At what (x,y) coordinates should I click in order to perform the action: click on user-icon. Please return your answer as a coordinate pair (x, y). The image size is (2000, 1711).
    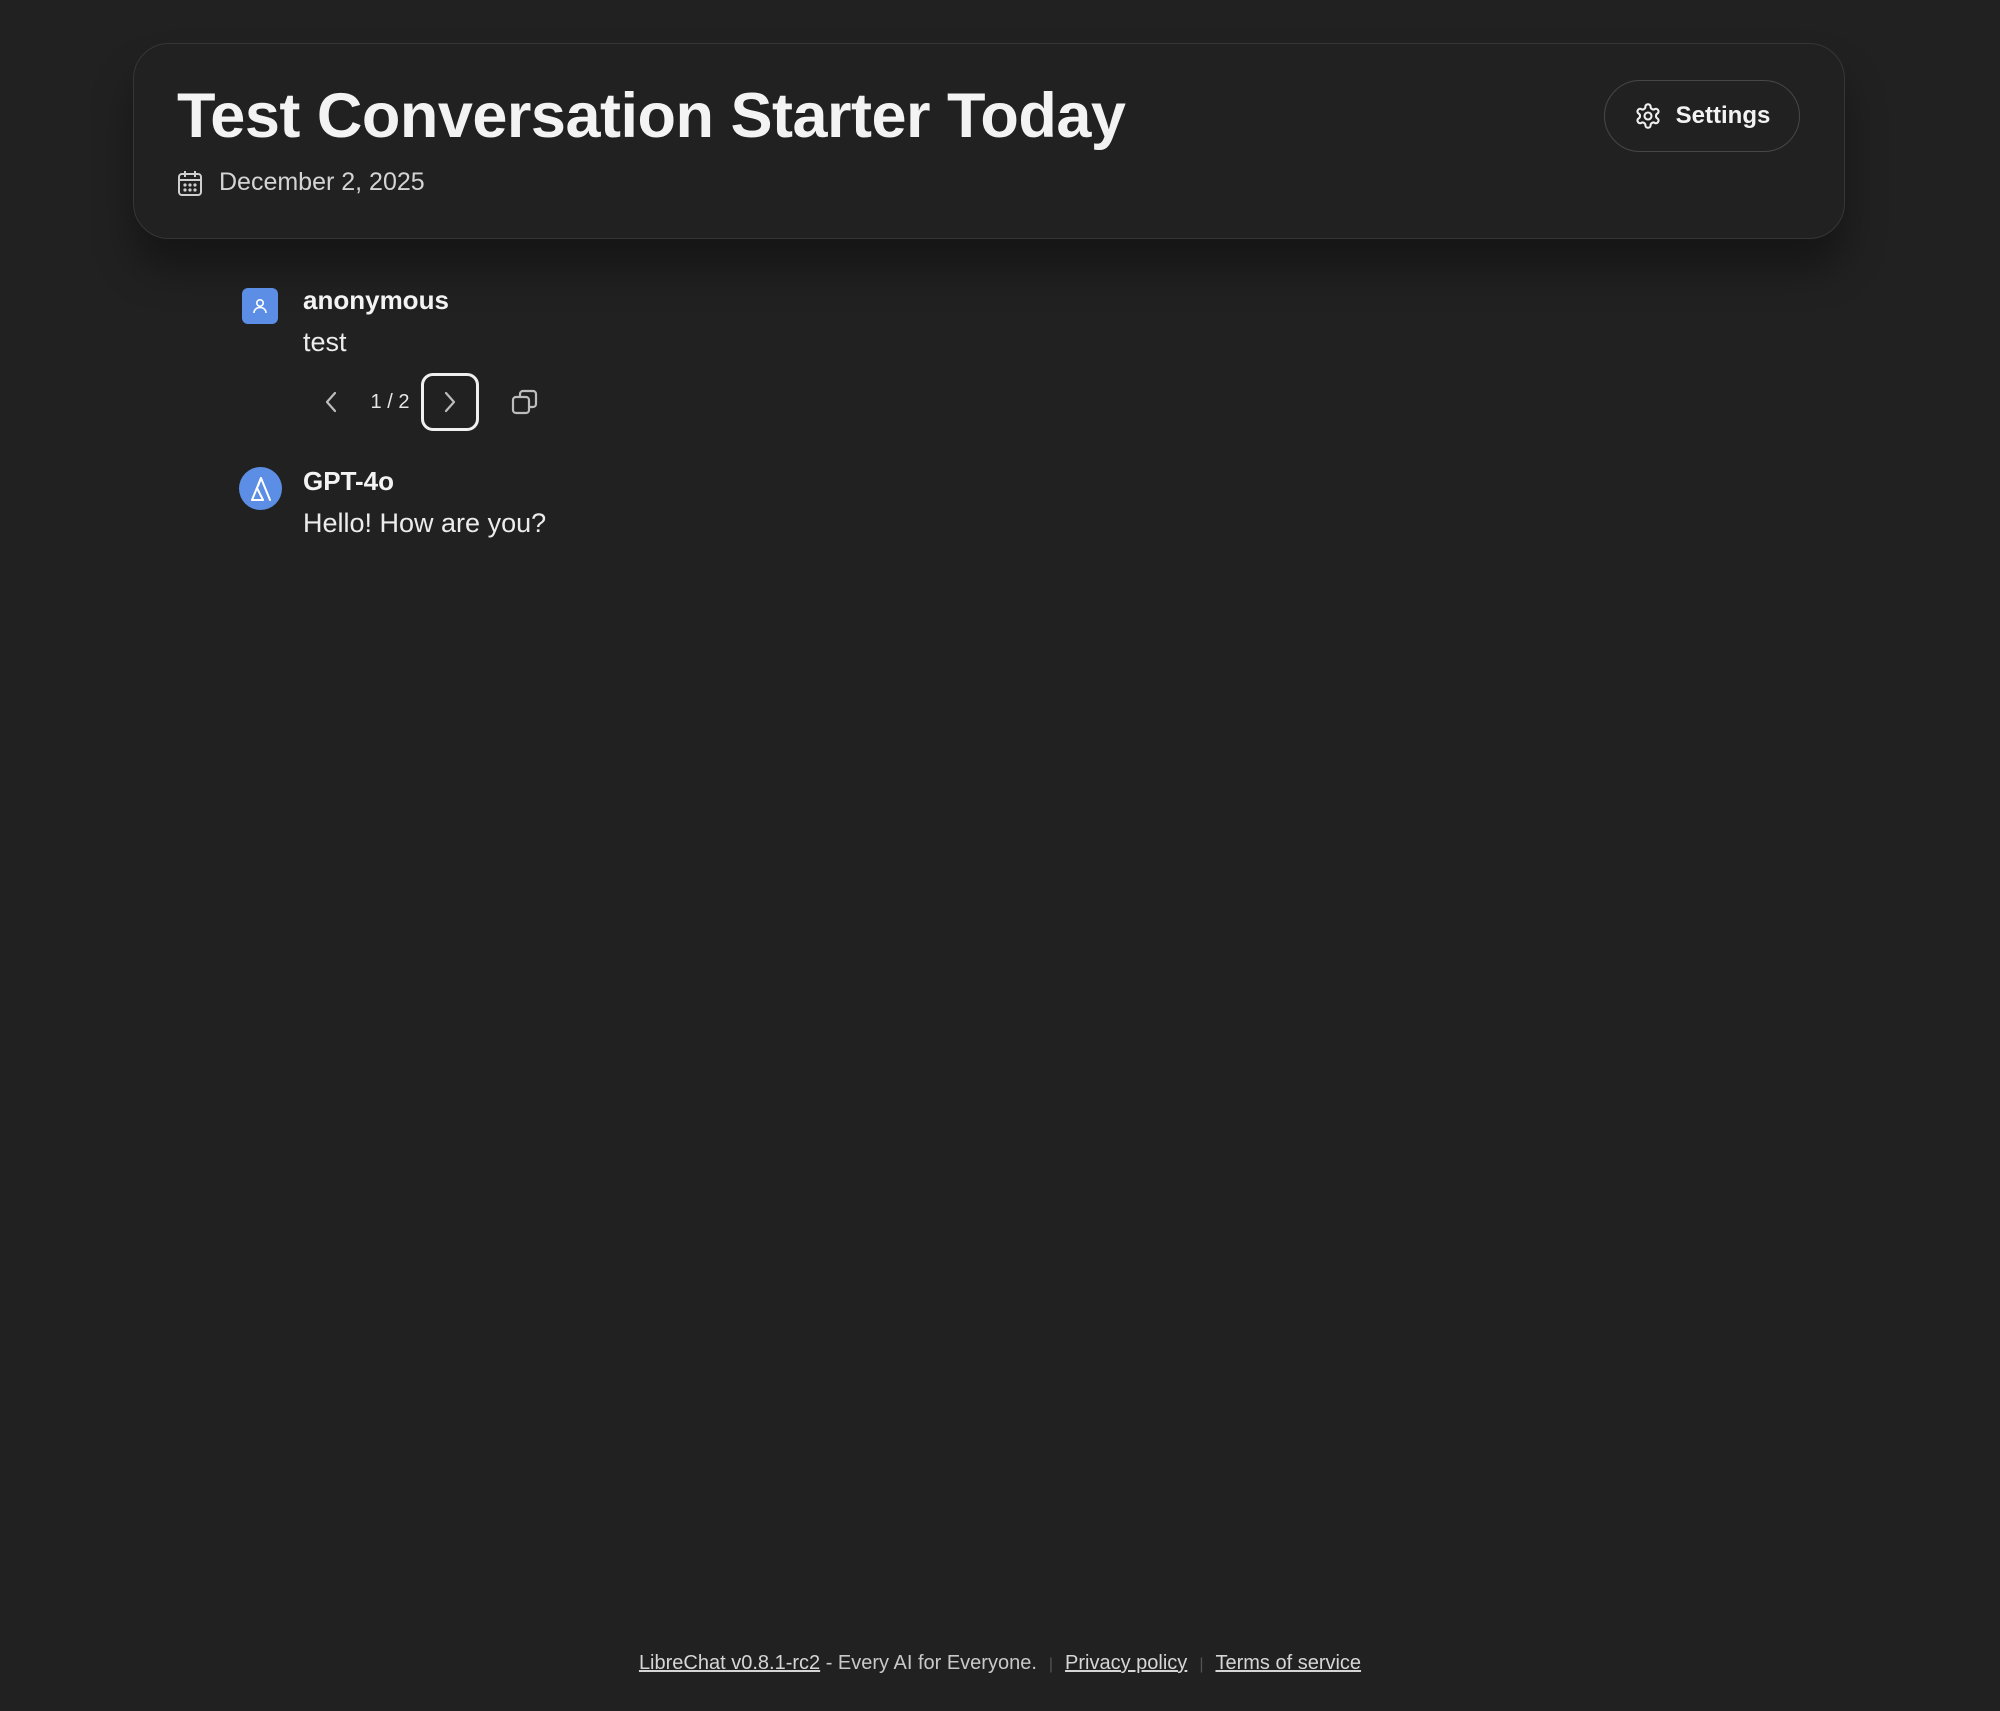
    Looking at the image, I should click on (260, 306).